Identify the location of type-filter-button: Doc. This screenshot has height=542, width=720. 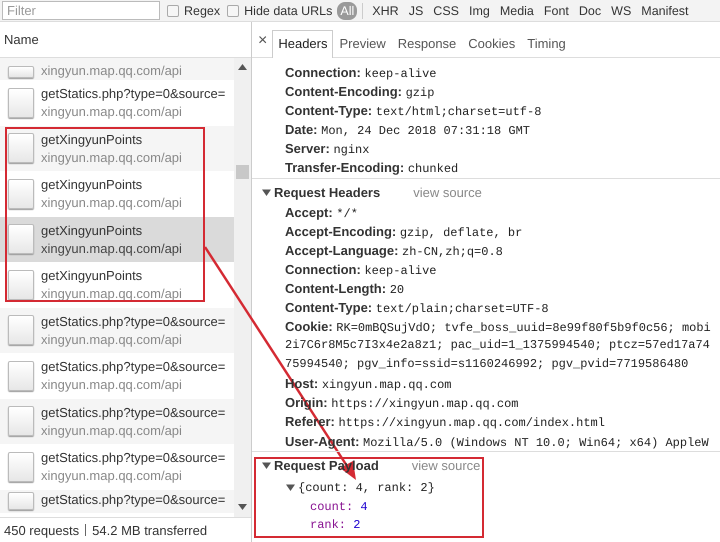
(590, 11).